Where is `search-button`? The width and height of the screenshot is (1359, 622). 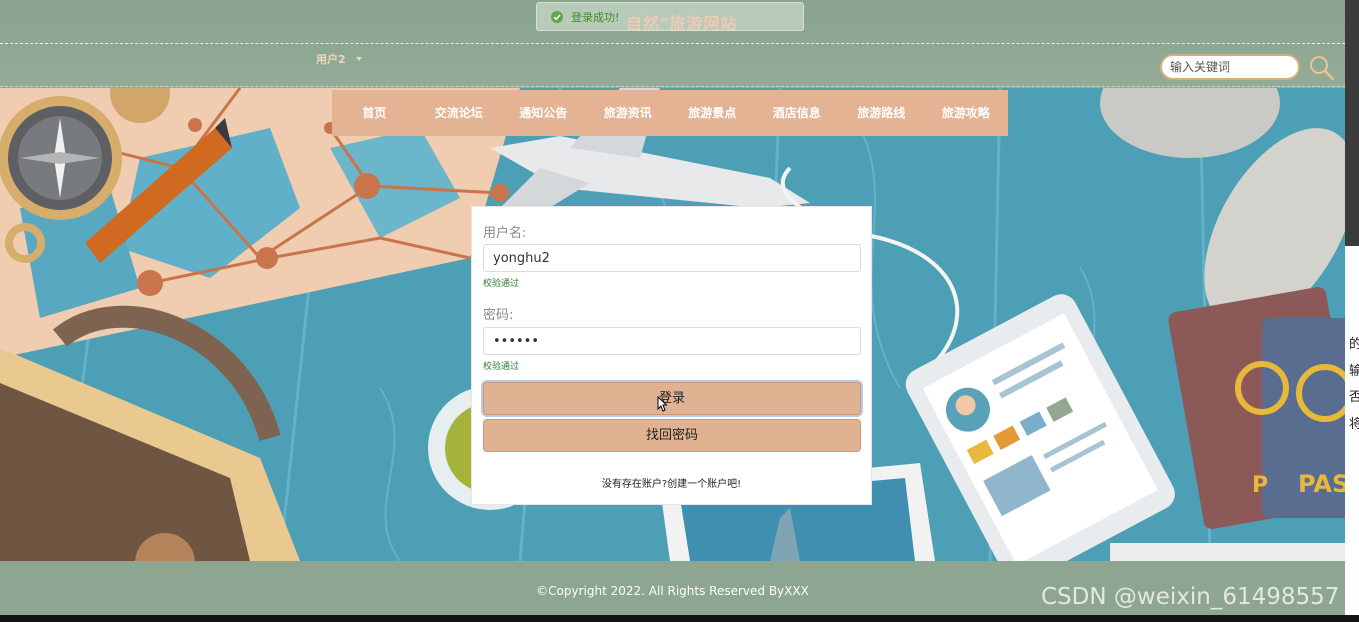 search-button is located at coordinates (1322, 68).